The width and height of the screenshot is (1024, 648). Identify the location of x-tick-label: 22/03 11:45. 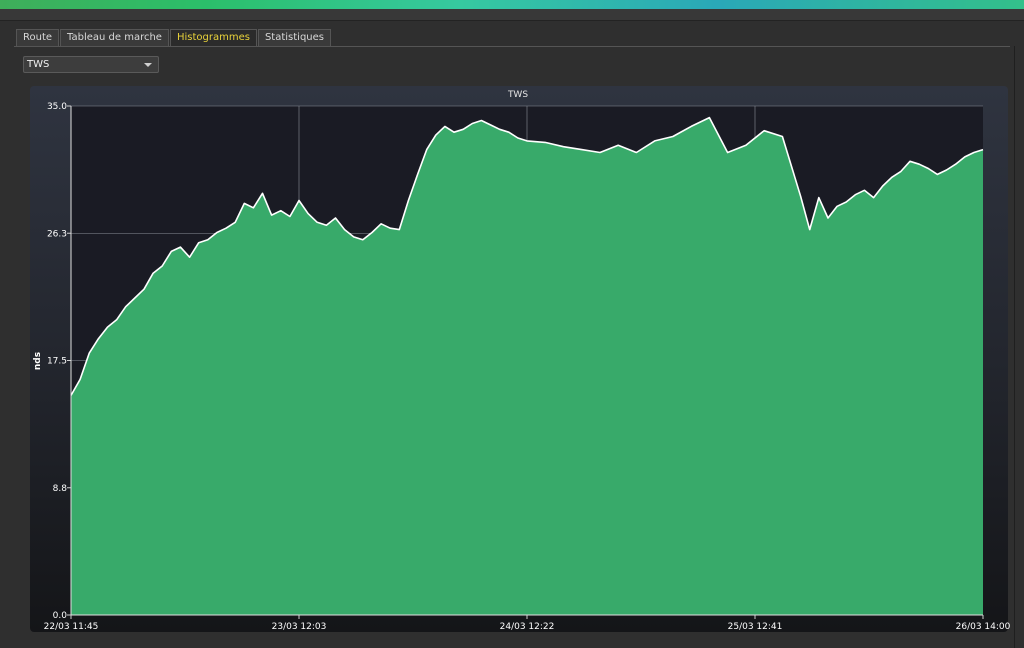
(71, 627).